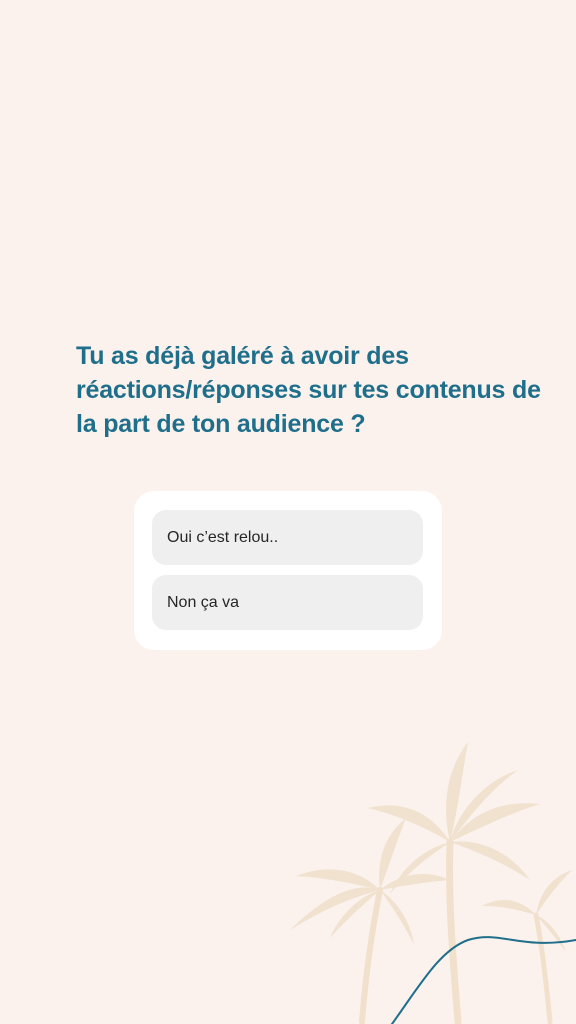 The height and width of the screenshot is (1024, 576). I want to click on poll-card: Oui c’est relou.. Non ça va, so click(288, 570).